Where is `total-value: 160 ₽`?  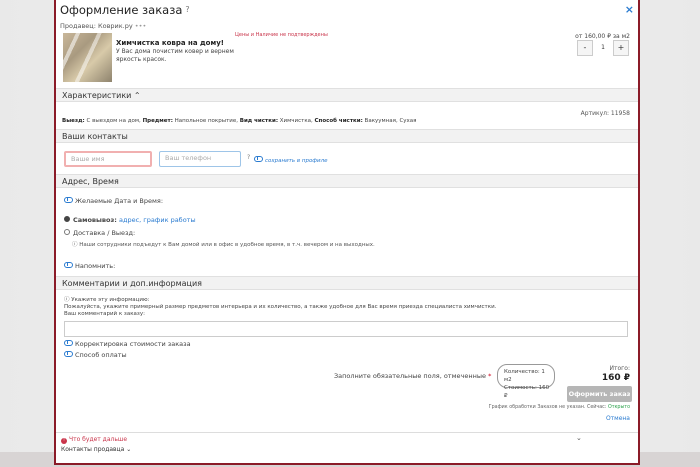
total-value: 160 ₽ is located at coordinates (615, 378).